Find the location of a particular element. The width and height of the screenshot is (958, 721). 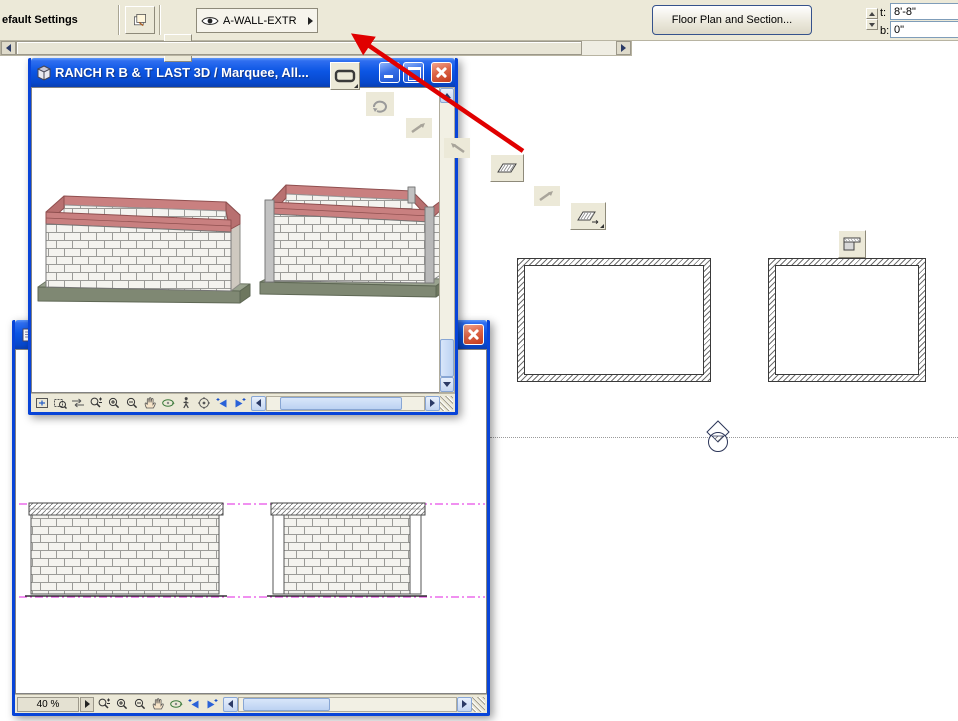

3d-drawing is located at coordinates (238, 244).